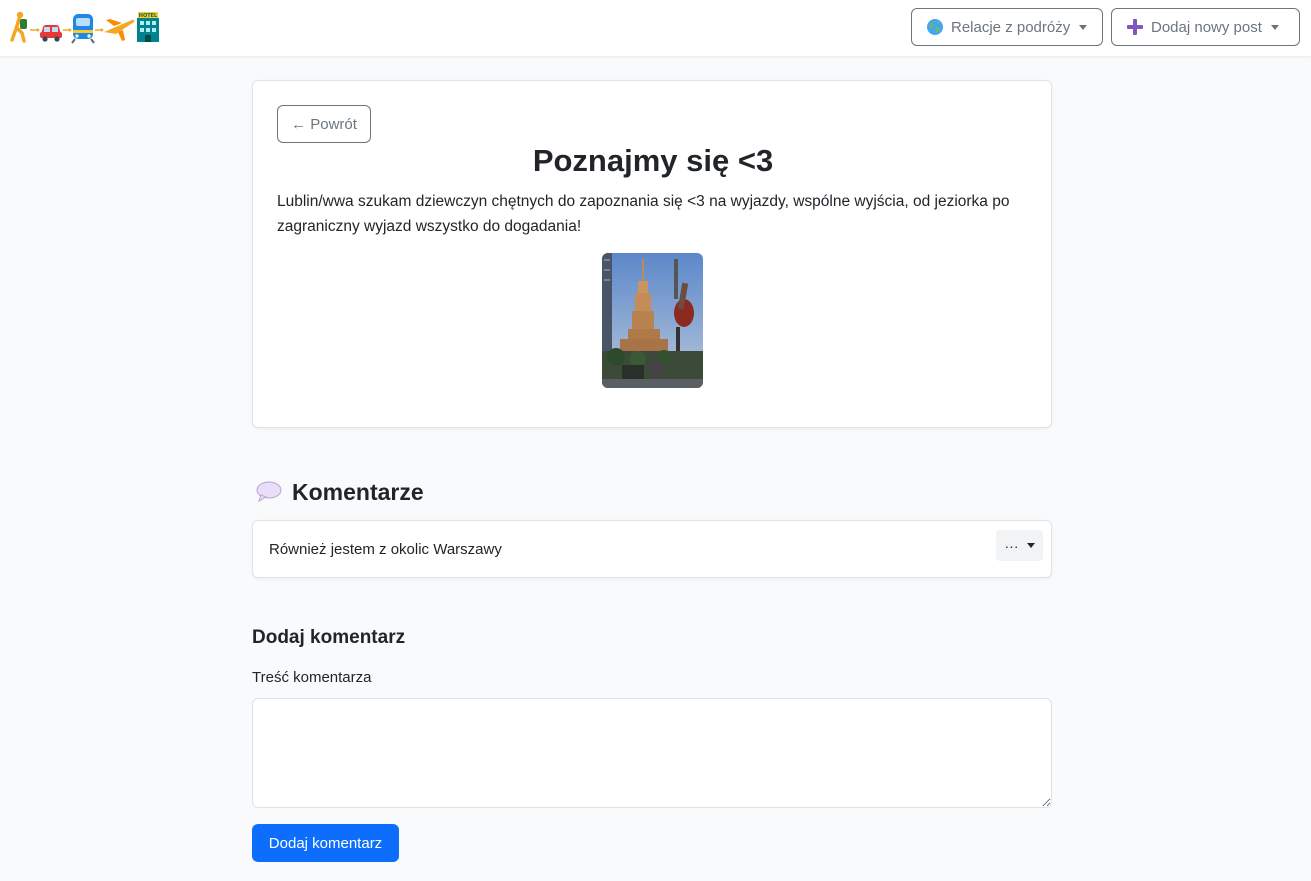 The image size is (1311, 881). I want to click on walking-person-icon, so click(18, 27).